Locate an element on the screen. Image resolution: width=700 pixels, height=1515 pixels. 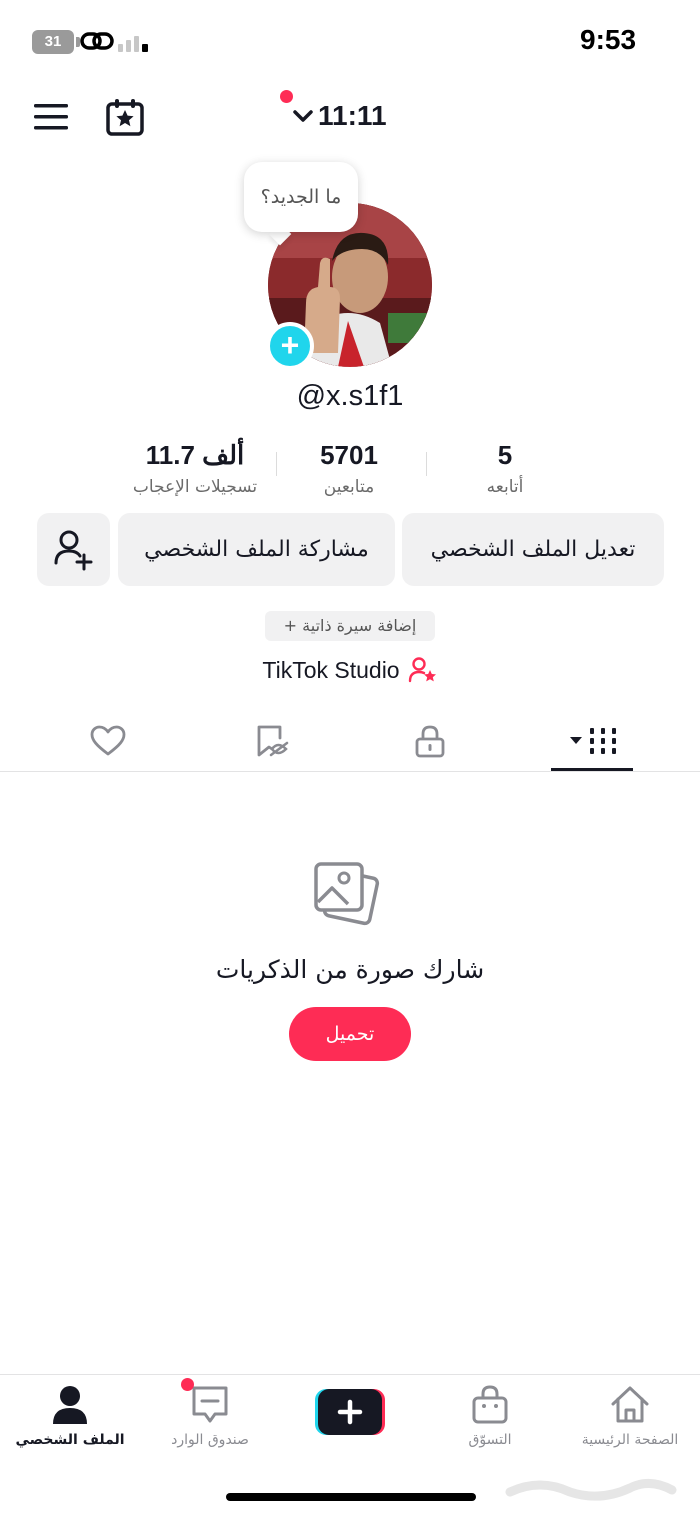
tab-private is located at coordinates (430, 741).